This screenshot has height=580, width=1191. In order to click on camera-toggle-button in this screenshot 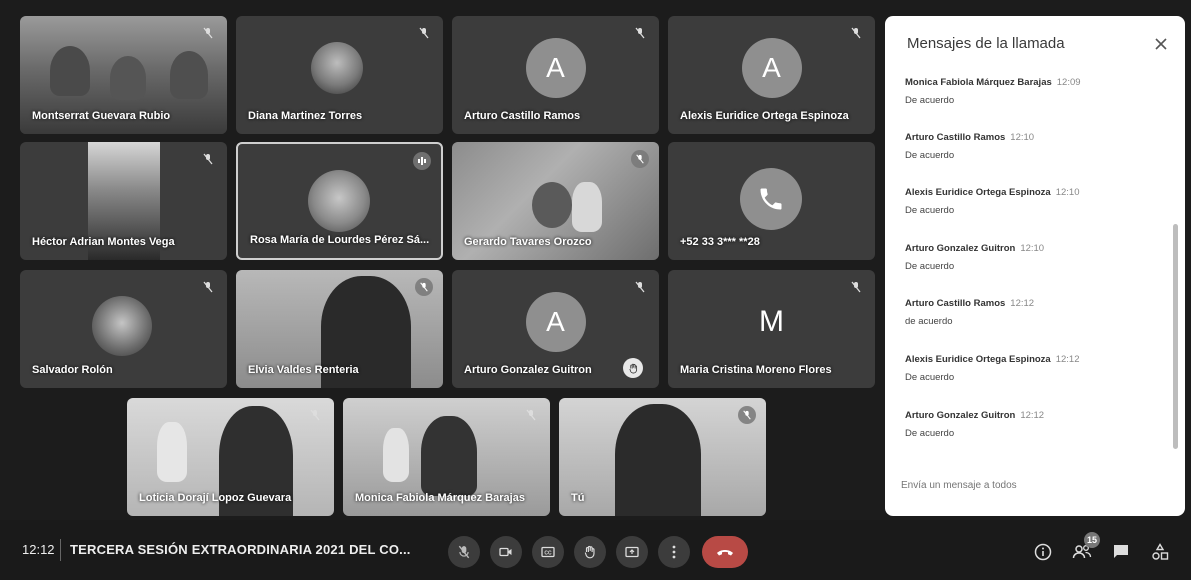, I will do `click(506, 552)`.